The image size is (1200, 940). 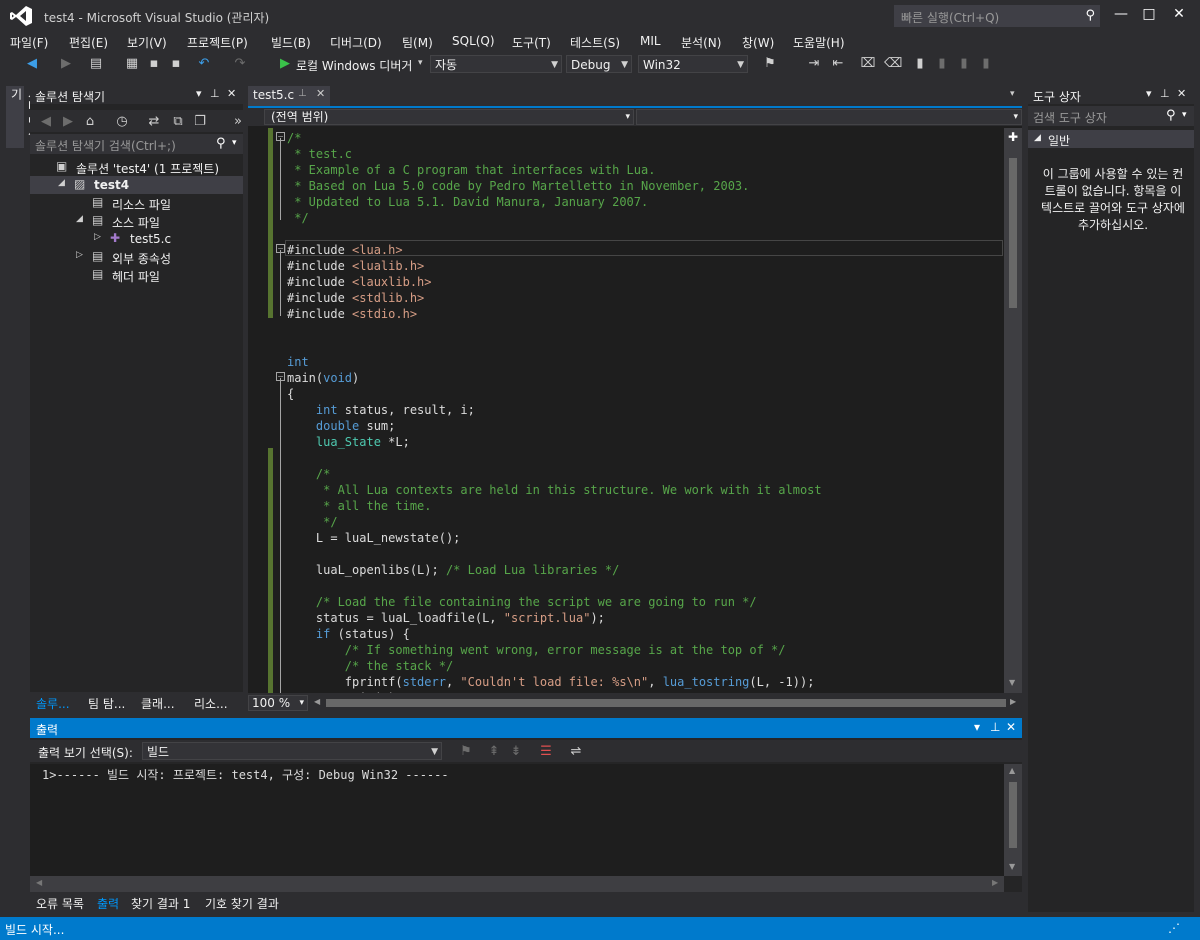 What do you see at coordinates (1012, 770) in the screenshot?
I see `scroll-up-icon: ▲` at bounding box center [1012, 770].